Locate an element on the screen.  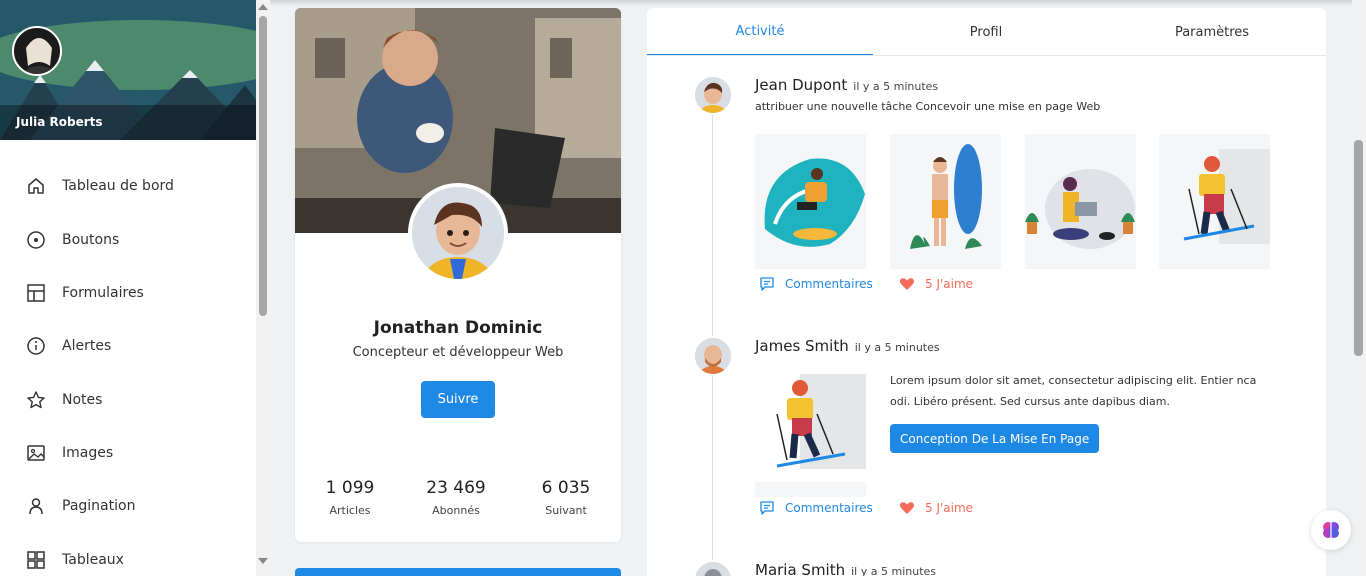
sidebar-item-pagination: Pagination is located at coordinates (128, 506).